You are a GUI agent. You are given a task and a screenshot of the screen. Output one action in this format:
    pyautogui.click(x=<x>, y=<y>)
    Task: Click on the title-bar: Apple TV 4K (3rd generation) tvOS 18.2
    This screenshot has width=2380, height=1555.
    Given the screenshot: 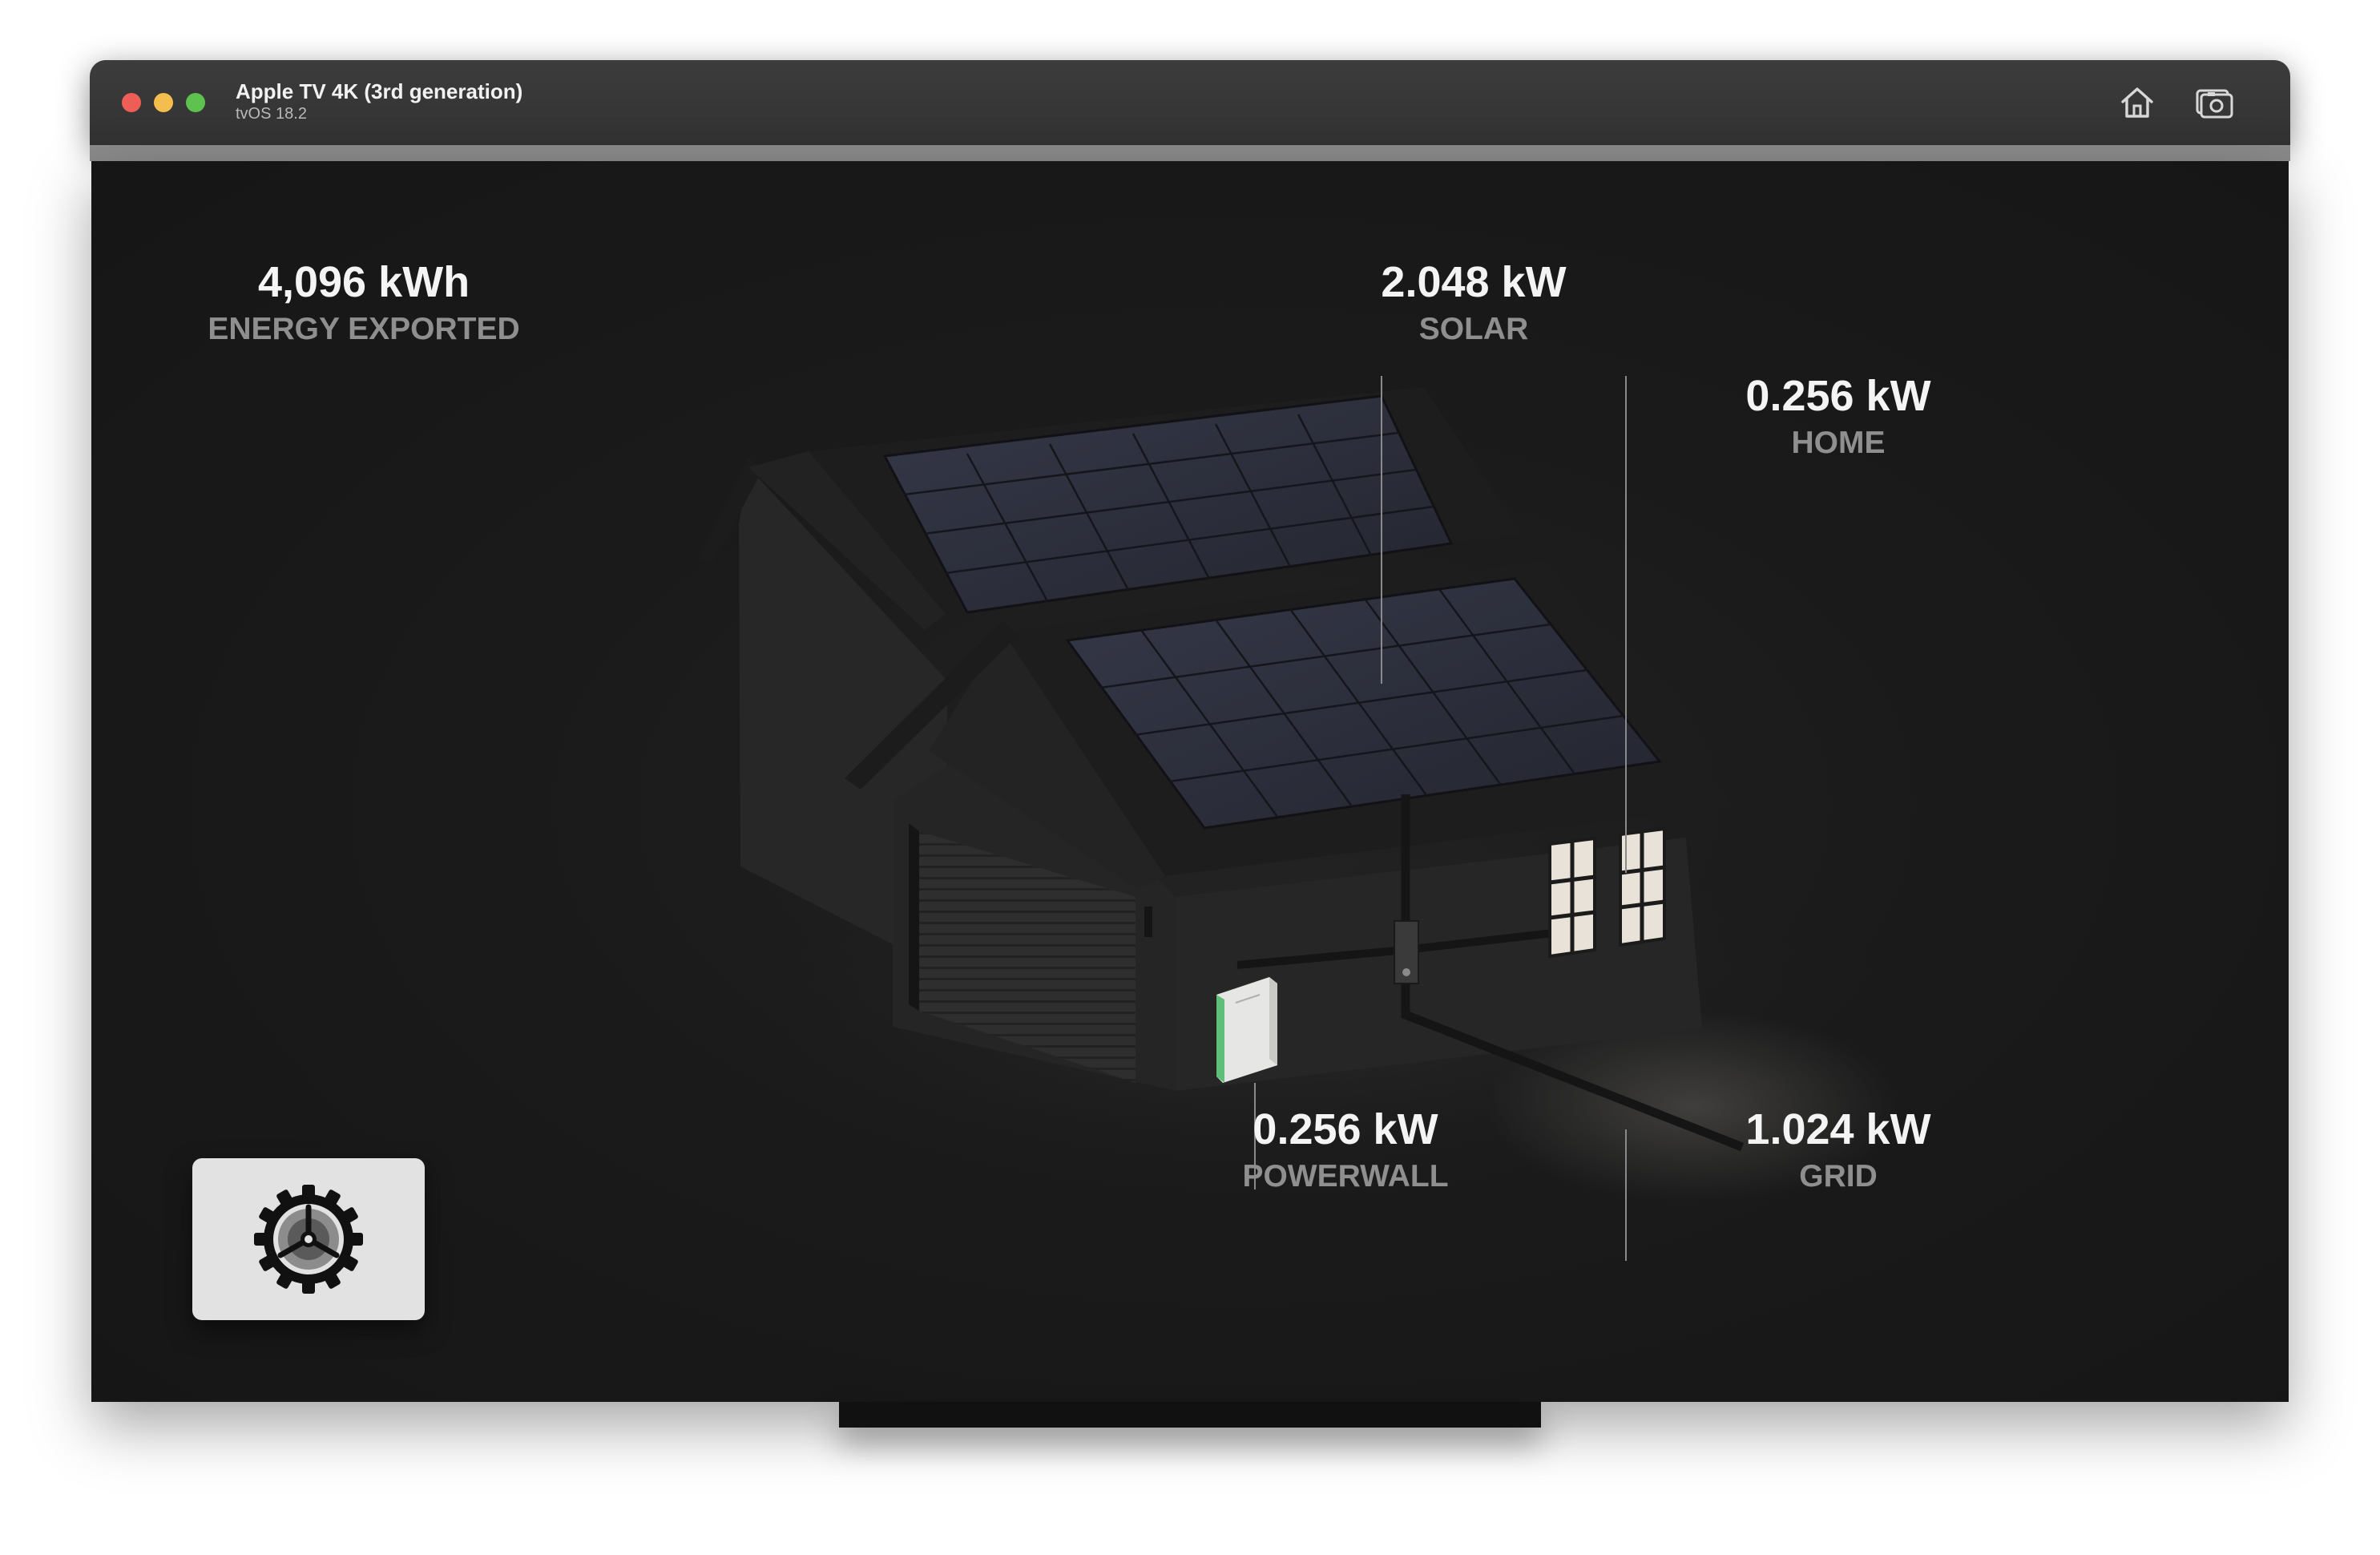 What is the action you would take?
    pyautogui.click(x=1190, y=102)
    